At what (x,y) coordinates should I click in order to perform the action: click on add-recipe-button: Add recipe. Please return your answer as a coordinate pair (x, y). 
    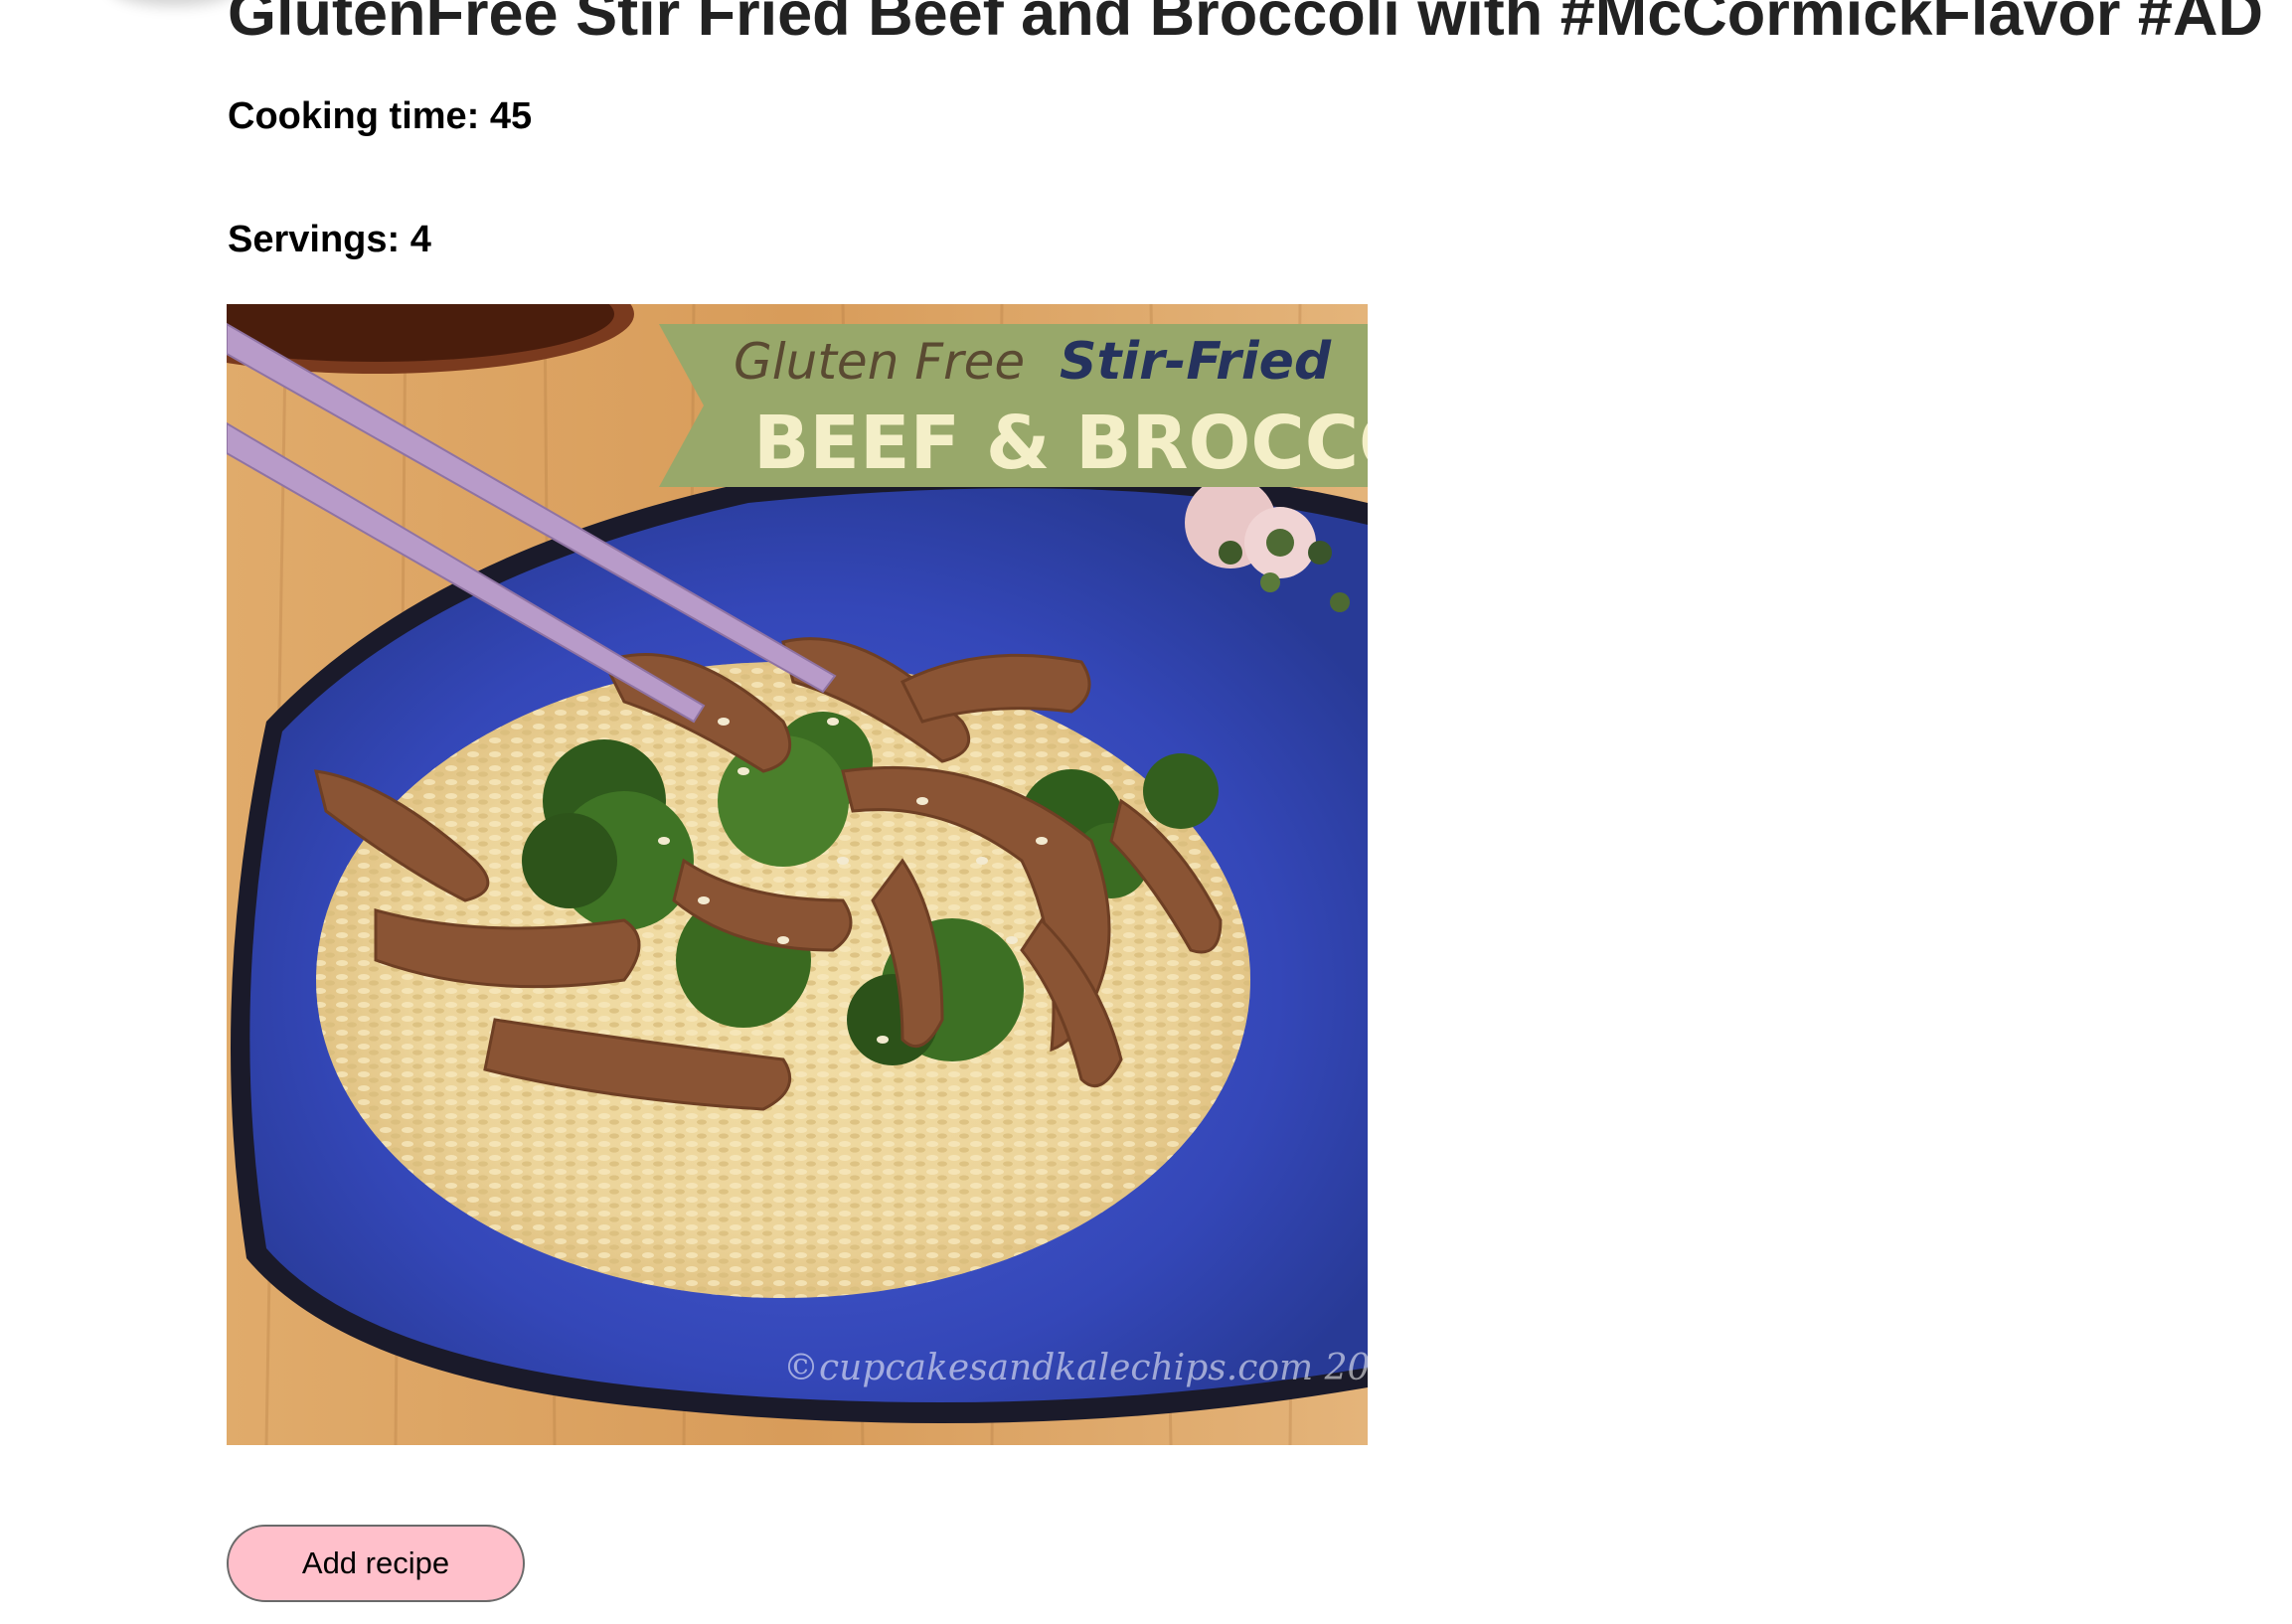
    Looking at the image, I should click on (376, 1563).